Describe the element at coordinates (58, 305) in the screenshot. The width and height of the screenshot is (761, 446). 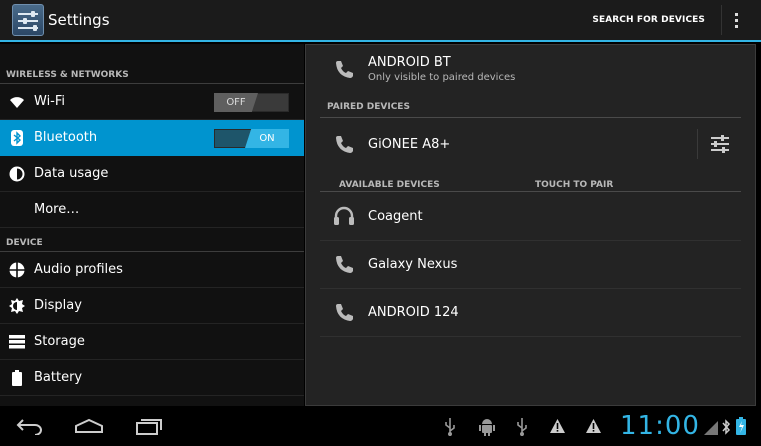
I see `sidebar-item-label: Display` at that location.